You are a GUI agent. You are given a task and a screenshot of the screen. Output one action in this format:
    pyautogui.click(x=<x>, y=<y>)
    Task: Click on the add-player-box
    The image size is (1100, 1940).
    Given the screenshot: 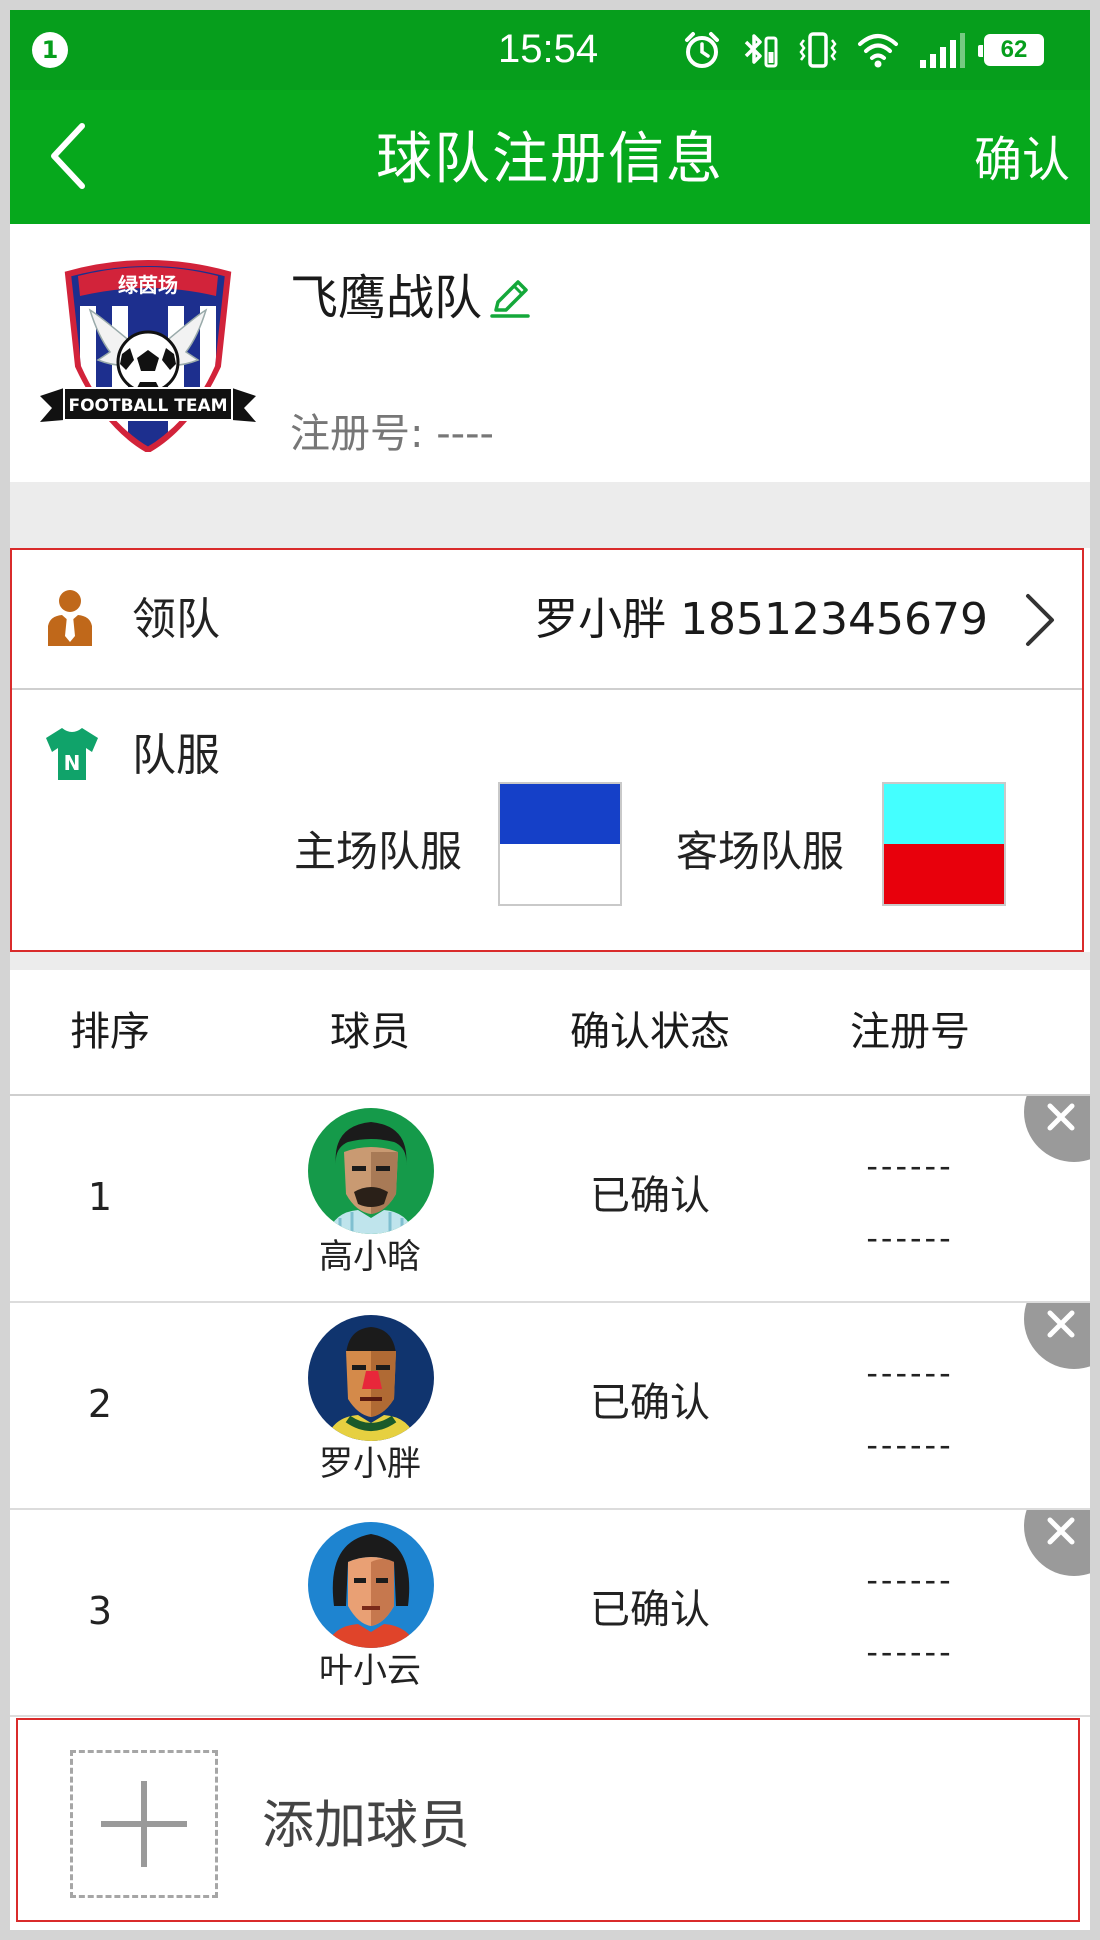 What is the action you would take?
    pyautogui.click(x=144, y=1824)
    